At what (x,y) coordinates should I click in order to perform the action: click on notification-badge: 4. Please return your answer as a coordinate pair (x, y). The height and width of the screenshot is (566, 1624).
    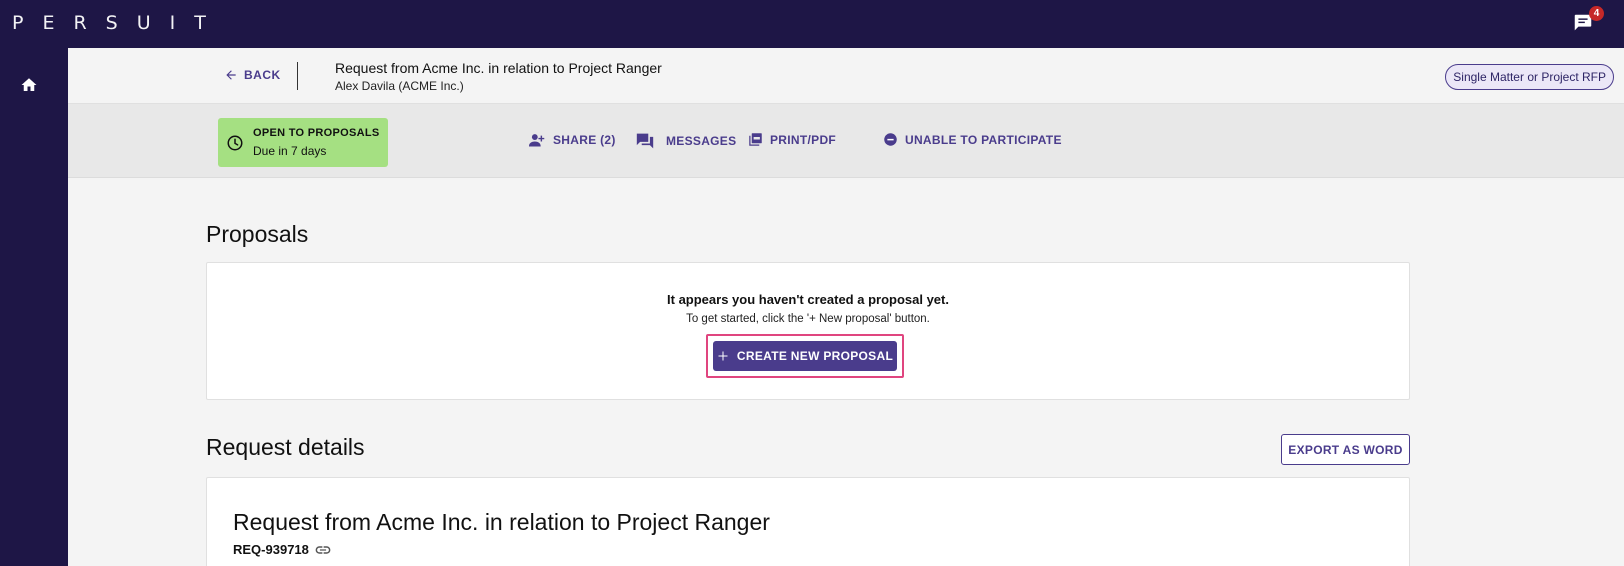
    Looking at the image, I should click on (1596, 13).